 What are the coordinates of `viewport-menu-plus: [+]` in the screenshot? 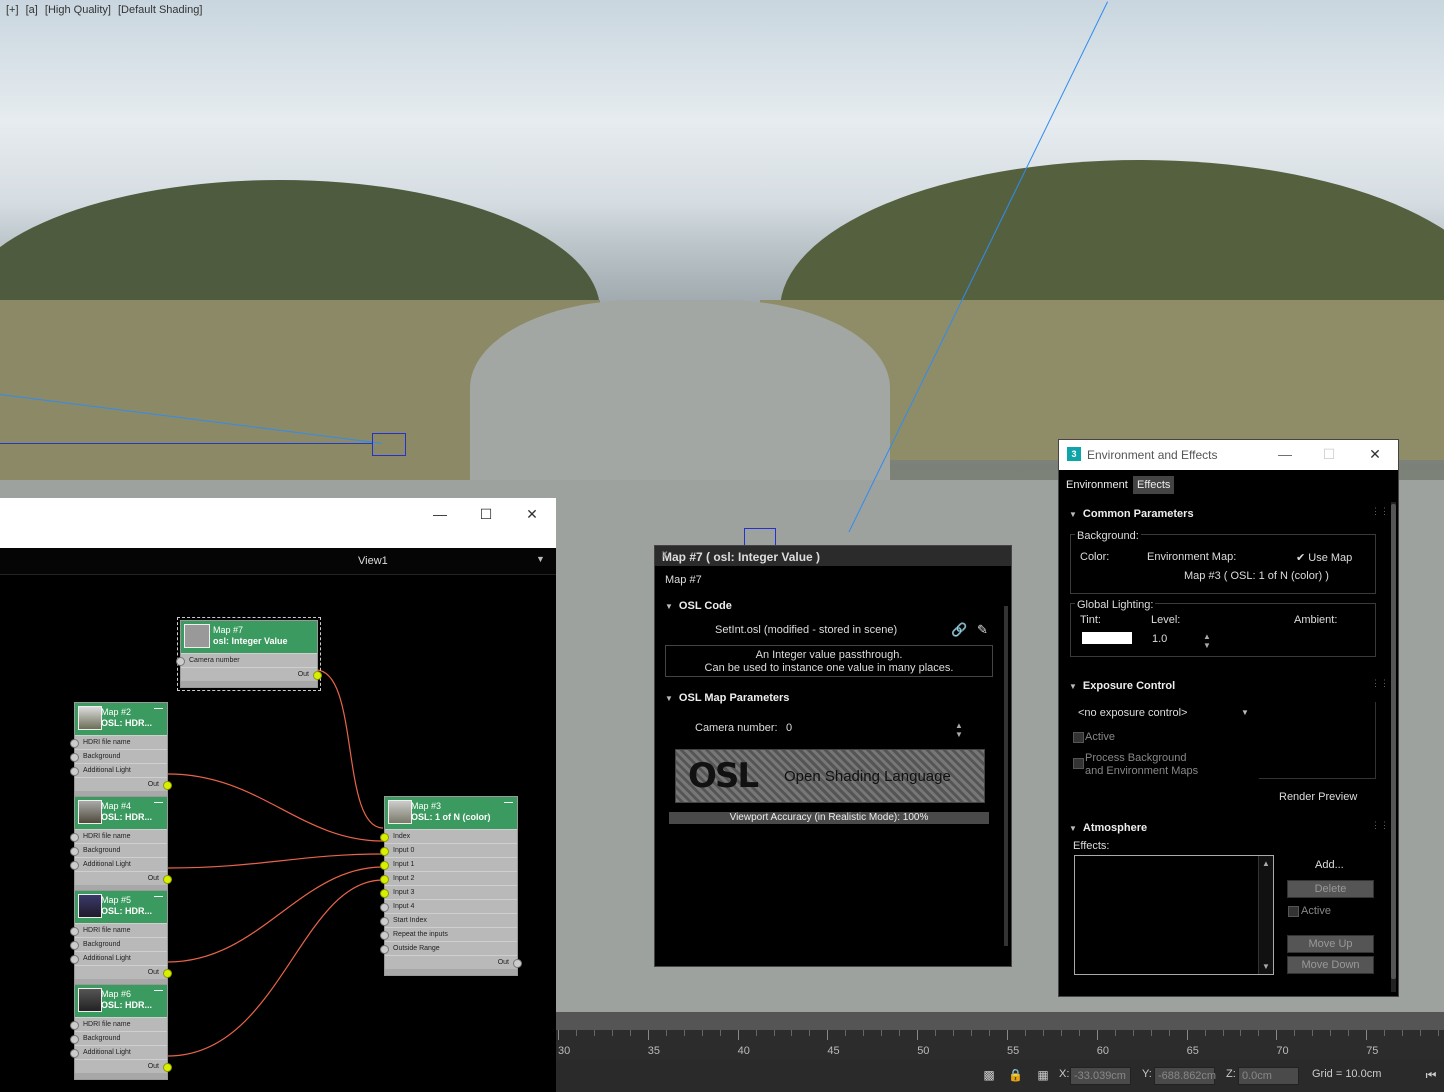 It's located at (12, 10).